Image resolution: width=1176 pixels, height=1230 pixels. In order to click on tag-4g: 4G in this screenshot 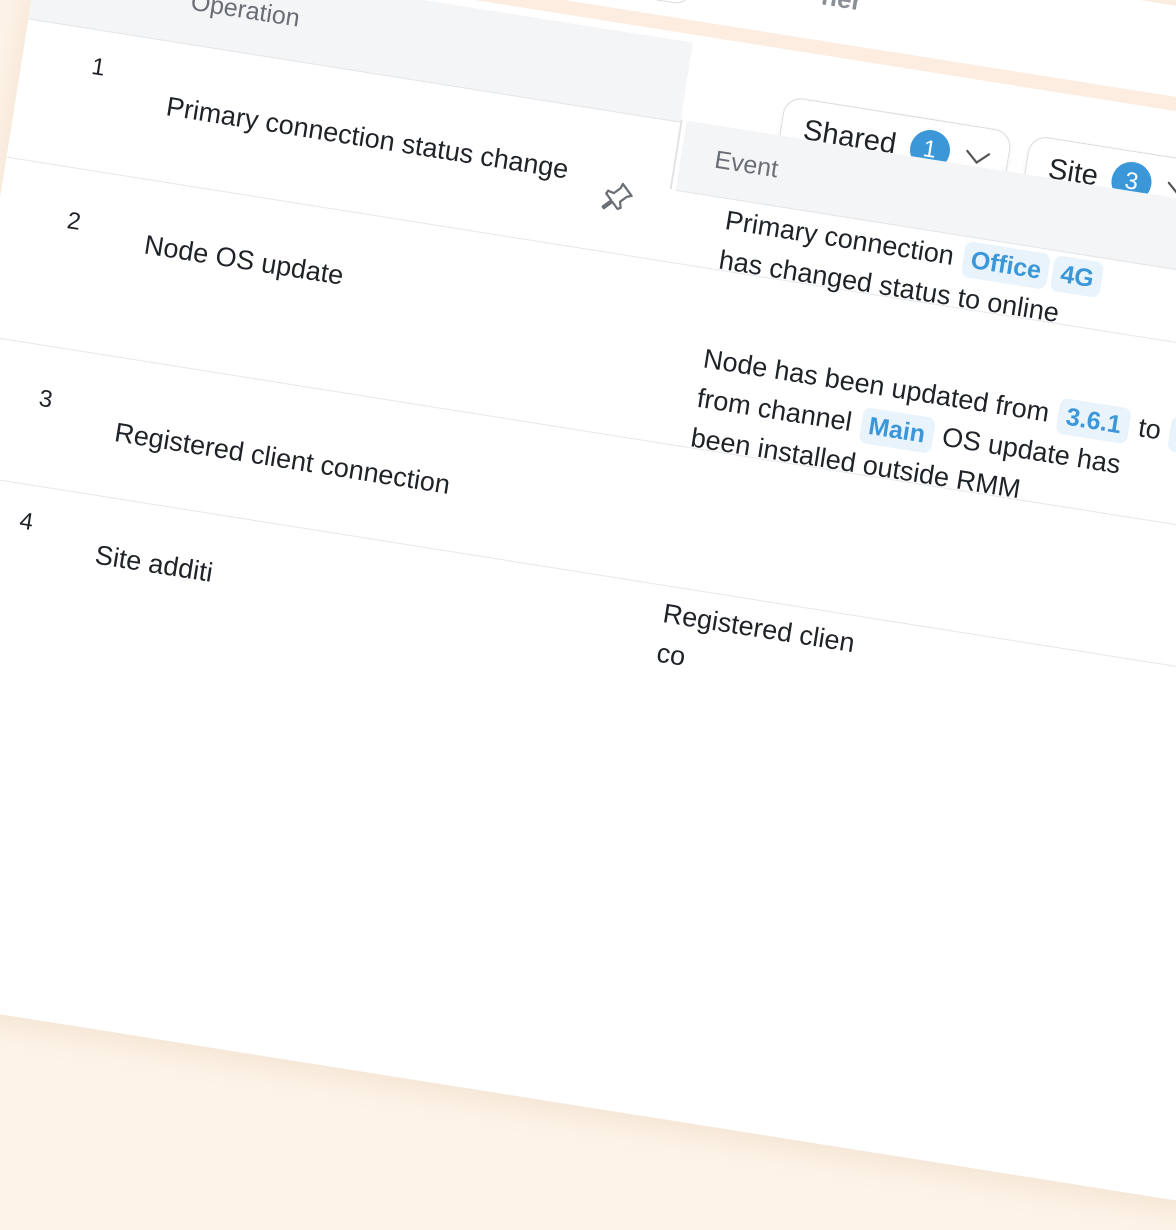, I will do `click(1077, 276)`.